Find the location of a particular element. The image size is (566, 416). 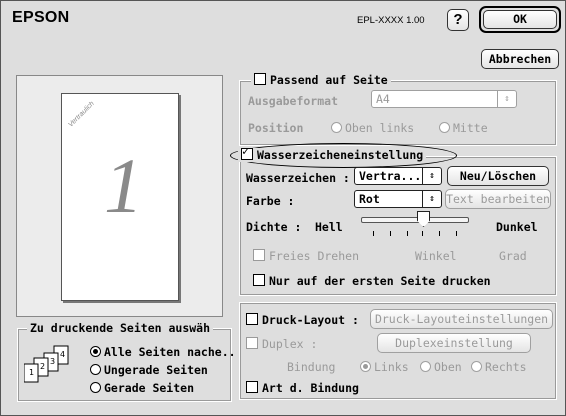

brand-logo: EPSON is located at coordinates (41, 17).